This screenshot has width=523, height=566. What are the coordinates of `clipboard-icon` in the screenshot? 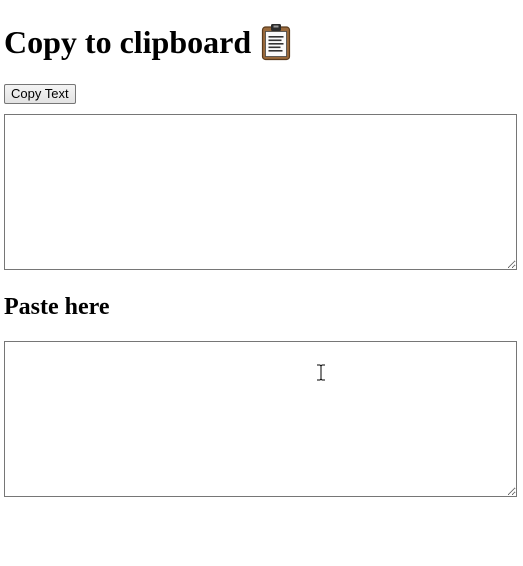 It's located at (276, 42).